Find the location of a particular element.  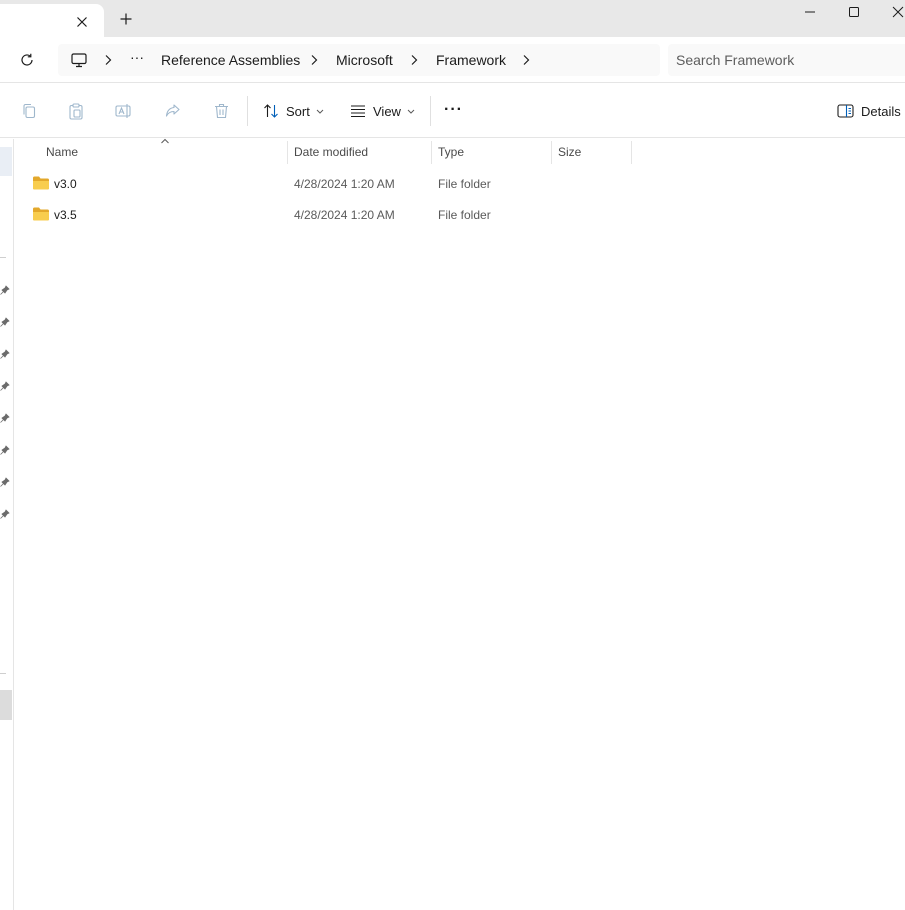

computer-crumb is located at coordinates (79, 60).